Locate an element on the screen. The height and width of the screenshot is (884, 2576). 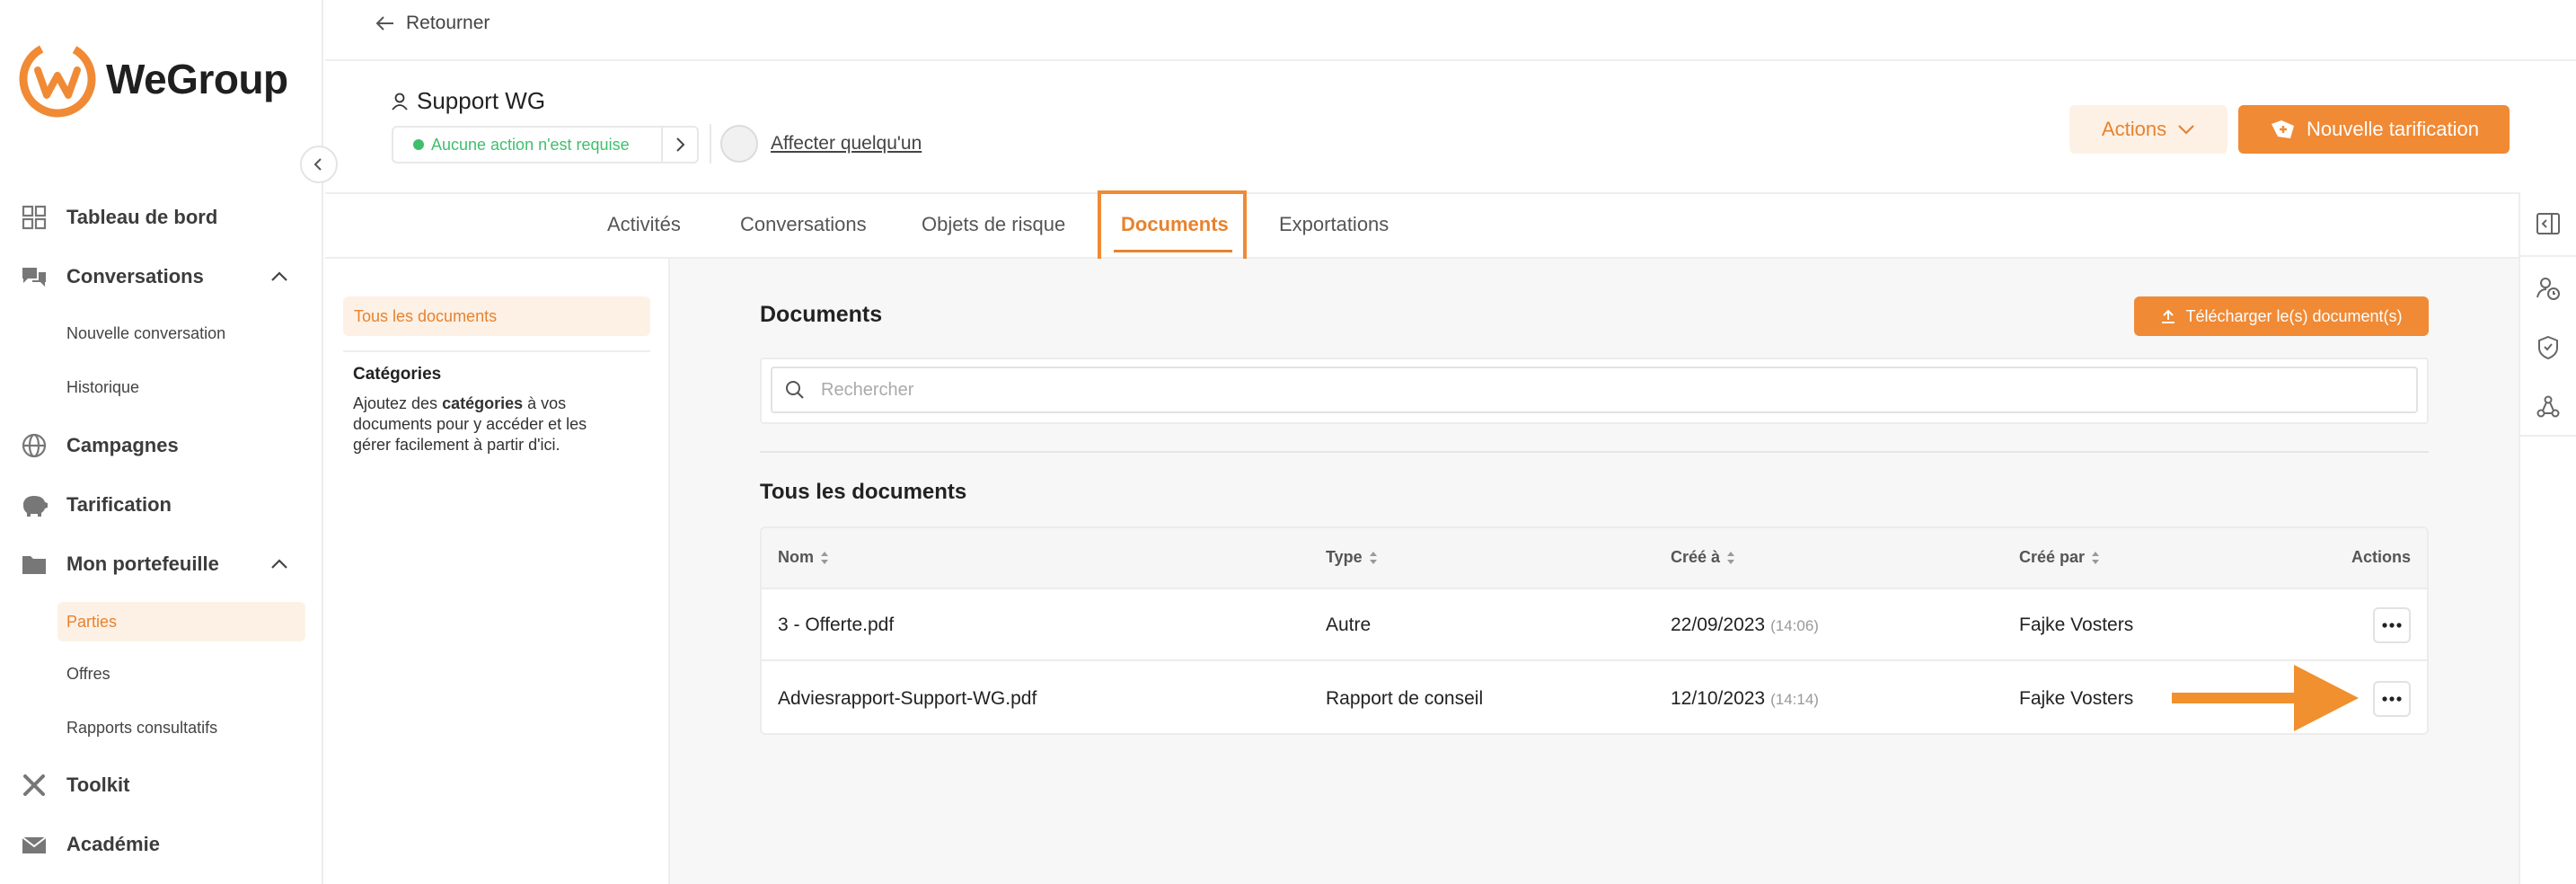
actions-button: Actions is located at coordinates (2148, 129).